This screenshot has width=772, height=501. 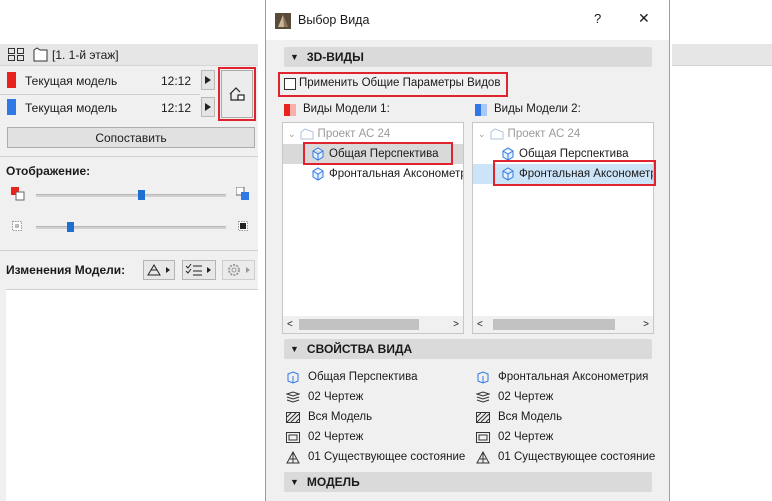 What do you see at coordinates (85, 55) in the screenshot?
I see `floor-label: [1. 1-й этаж]` at bounding box center [85, 55].